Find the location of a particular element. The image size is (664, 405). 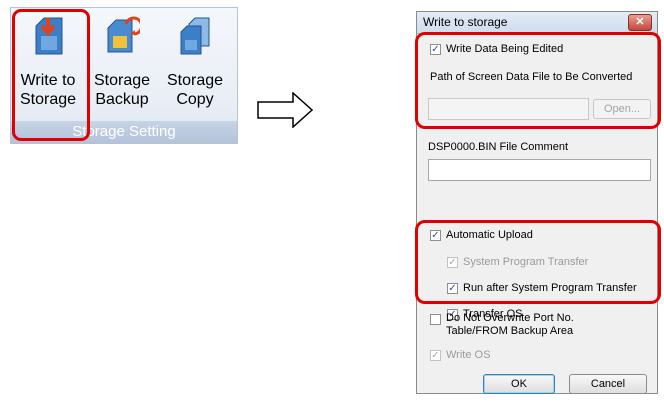

close-icon: ✕ is located at coordinates (640, 22).